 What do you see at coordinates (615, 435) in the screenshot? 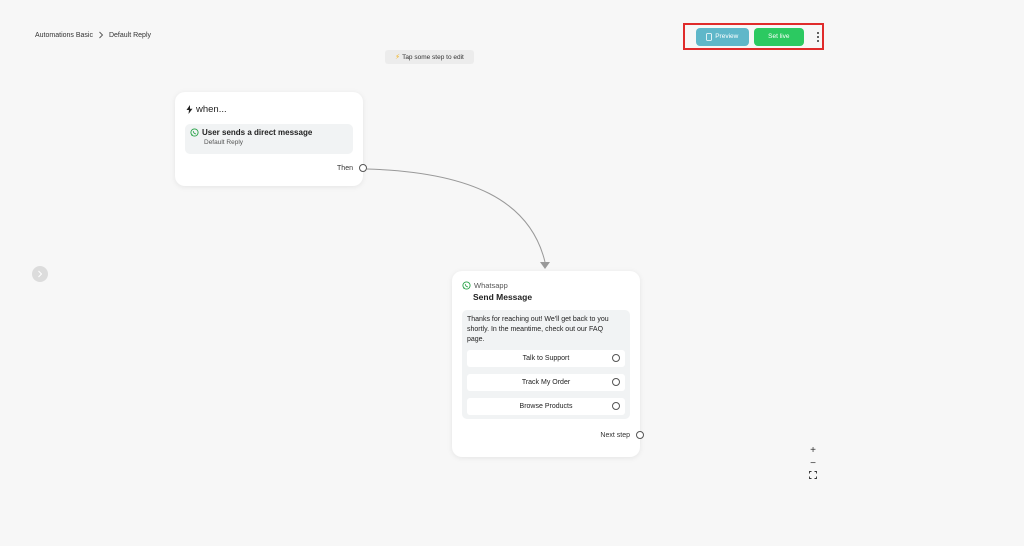
I see `next-step-label: Next step` at bounding box center [615, 435].